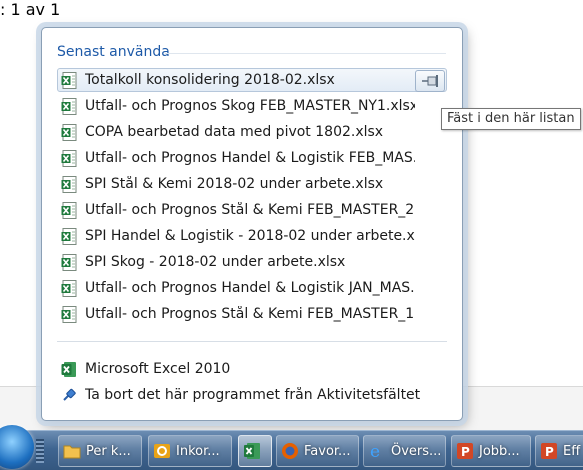 This screenshot has width=583, height=470. I want to click on firefox-icon, so click(290, 451).